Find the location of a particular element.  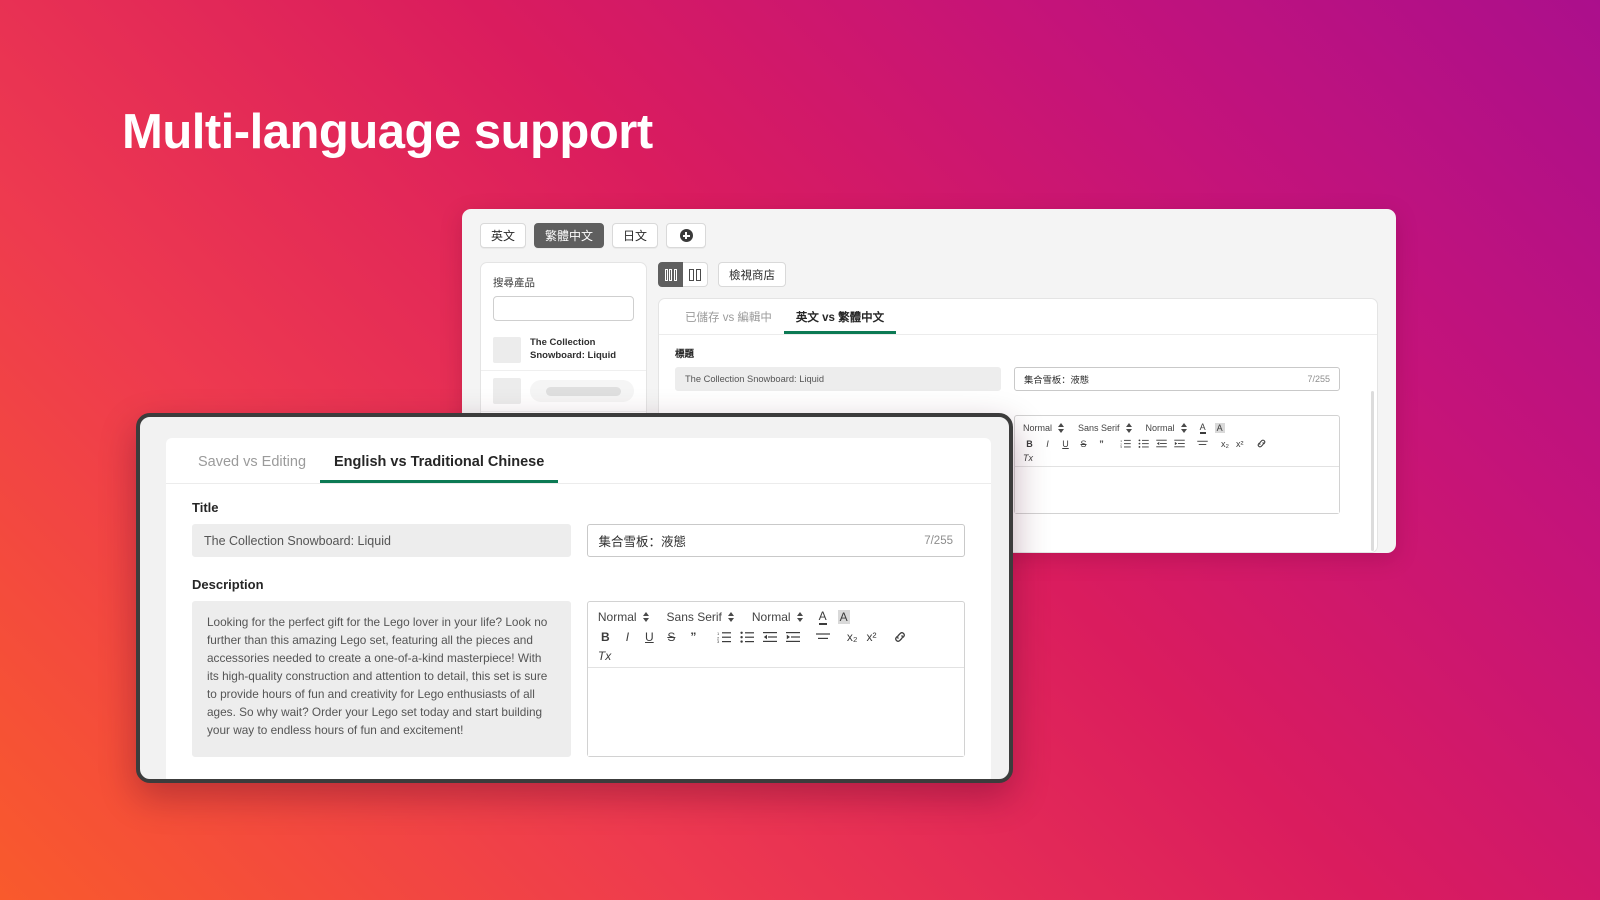

three-column-icon is located at coordinates (670, 274).